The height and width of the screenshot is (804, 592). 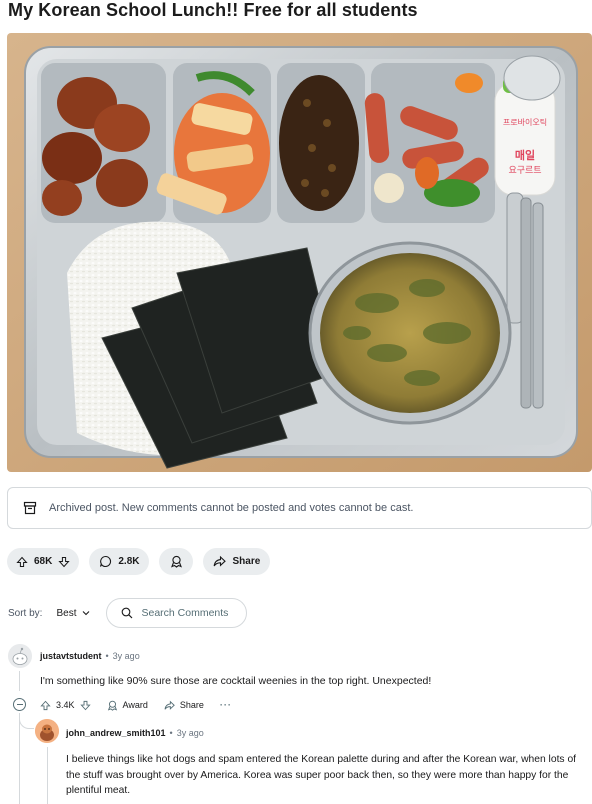 I want to click on search-comments-input: Search Comments, so click(x=177, y=613).